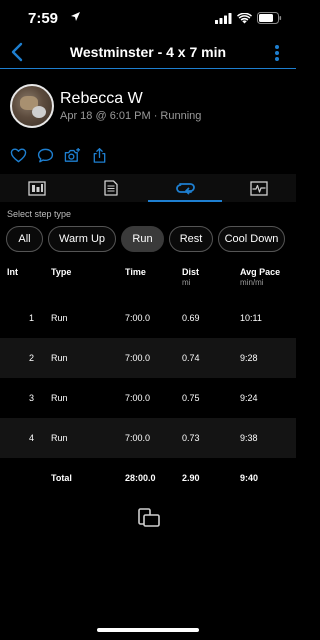 This screenshot has height=640, width=320. What do you see at coordinates (191, 318) in the screenshot?
I see `cell-dist: 0.69` at bounding box center [191, 318].